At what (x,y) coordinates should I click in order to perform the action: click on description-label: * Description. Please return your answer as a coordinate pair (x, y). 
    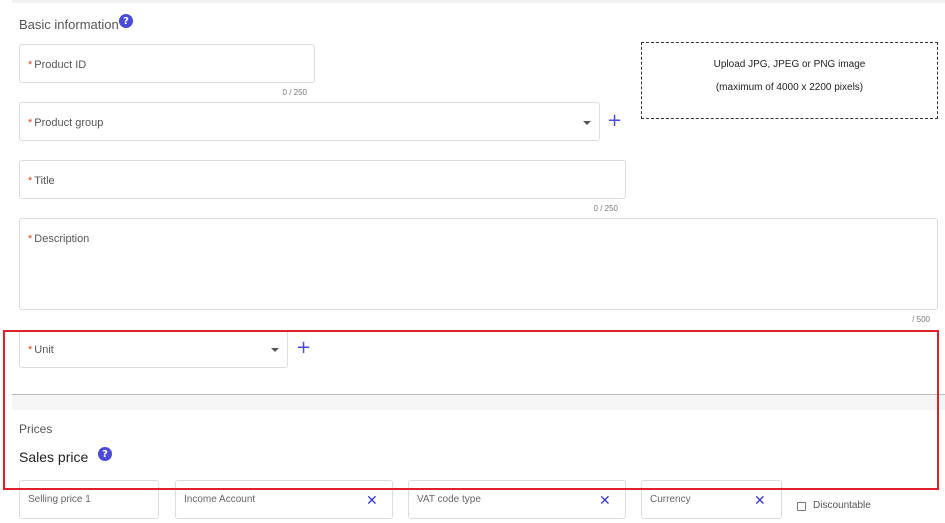
    Looking at the image, I should click on (59, 239).